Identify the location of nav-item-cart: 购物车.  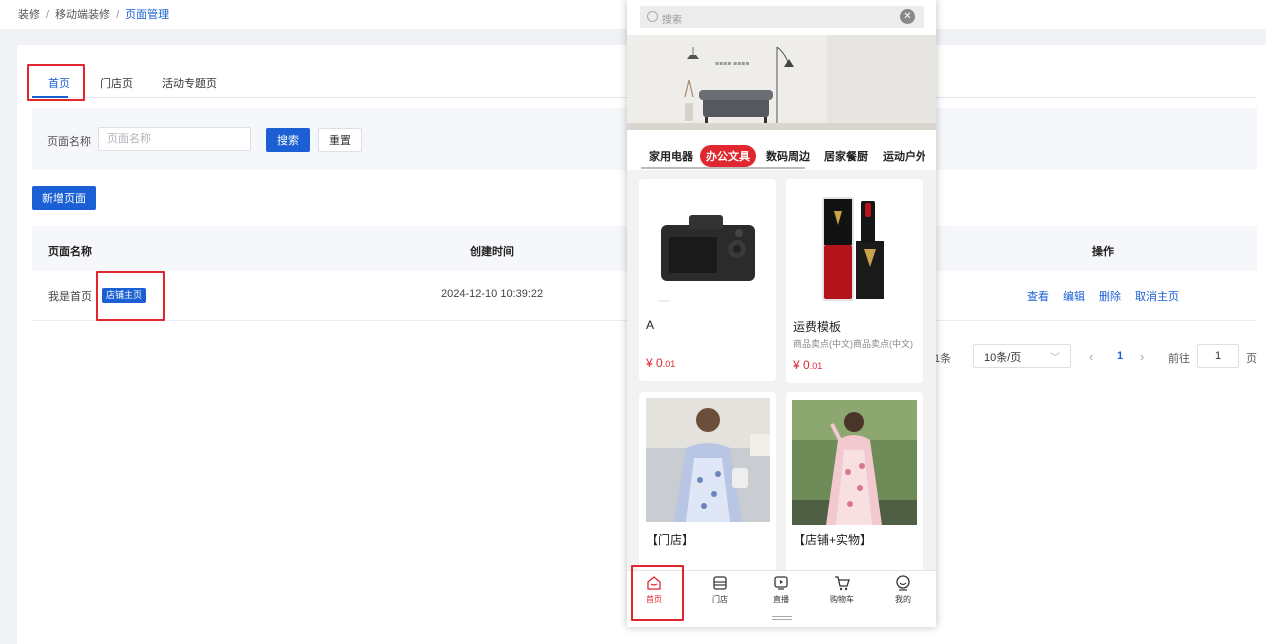
(842, 589).